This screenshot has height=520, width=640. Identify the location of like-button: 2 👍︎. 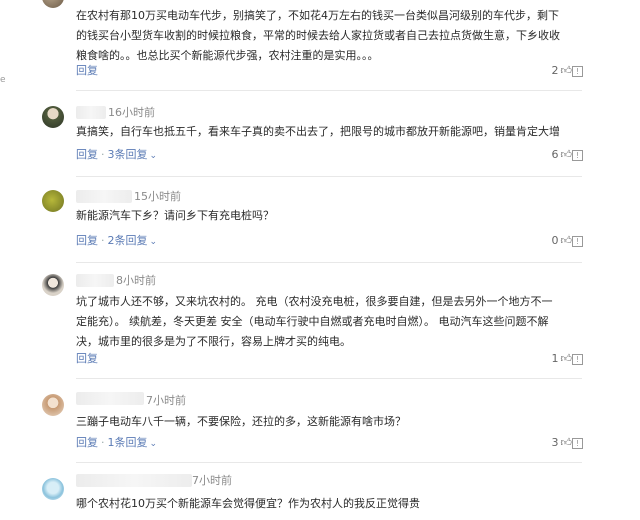
(562, 71).